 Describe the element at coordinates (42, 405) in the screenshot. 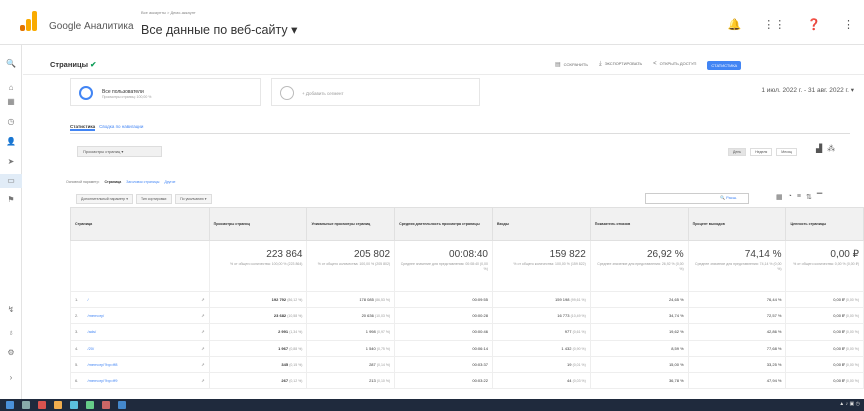

I see `app-icon` at that location.